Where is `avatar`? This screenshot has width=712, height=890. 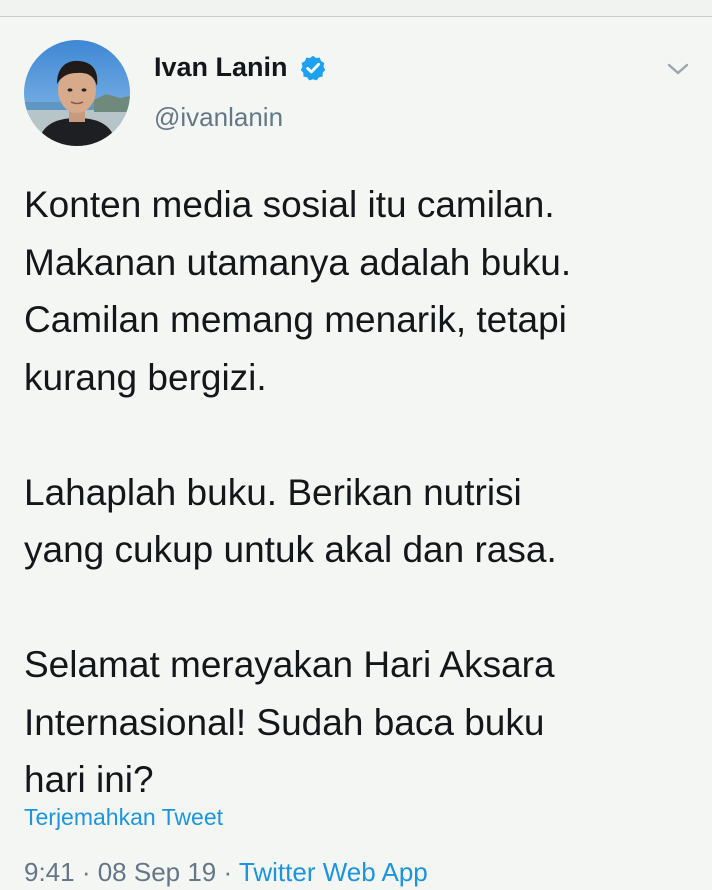 avatar is located at coordinates (77, 93).